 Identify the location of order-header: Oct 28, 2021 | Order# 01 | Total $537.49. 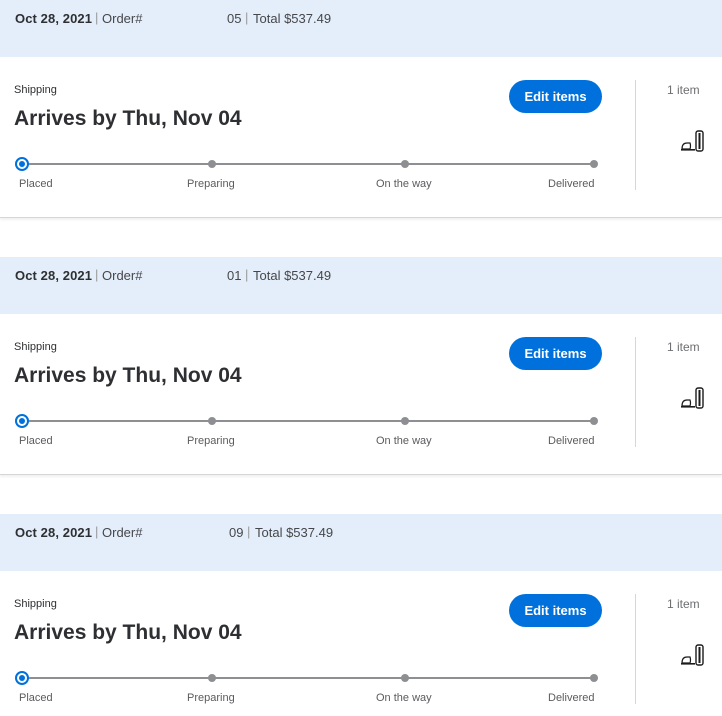
(361, 285).